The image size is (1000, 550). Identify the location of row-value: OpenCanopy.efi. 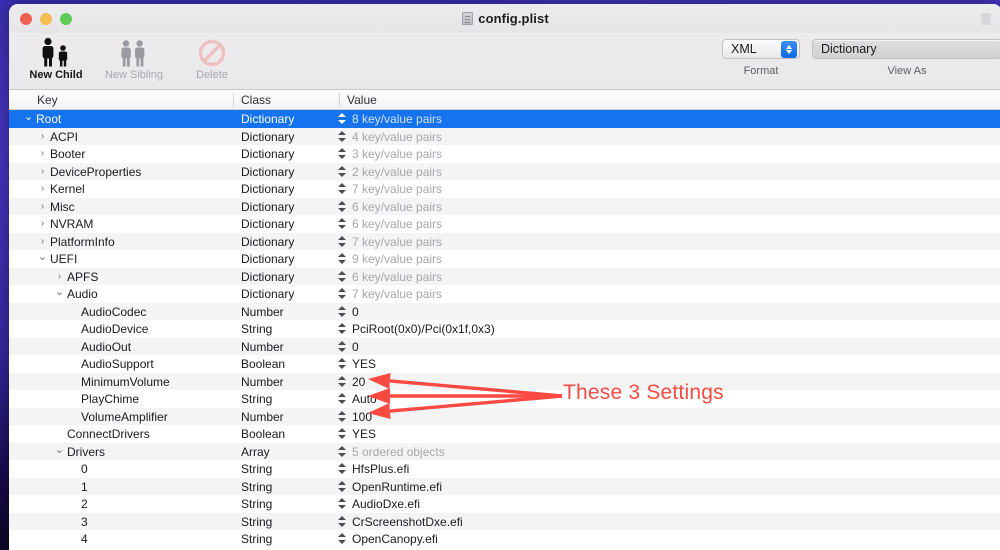
(395, 539).